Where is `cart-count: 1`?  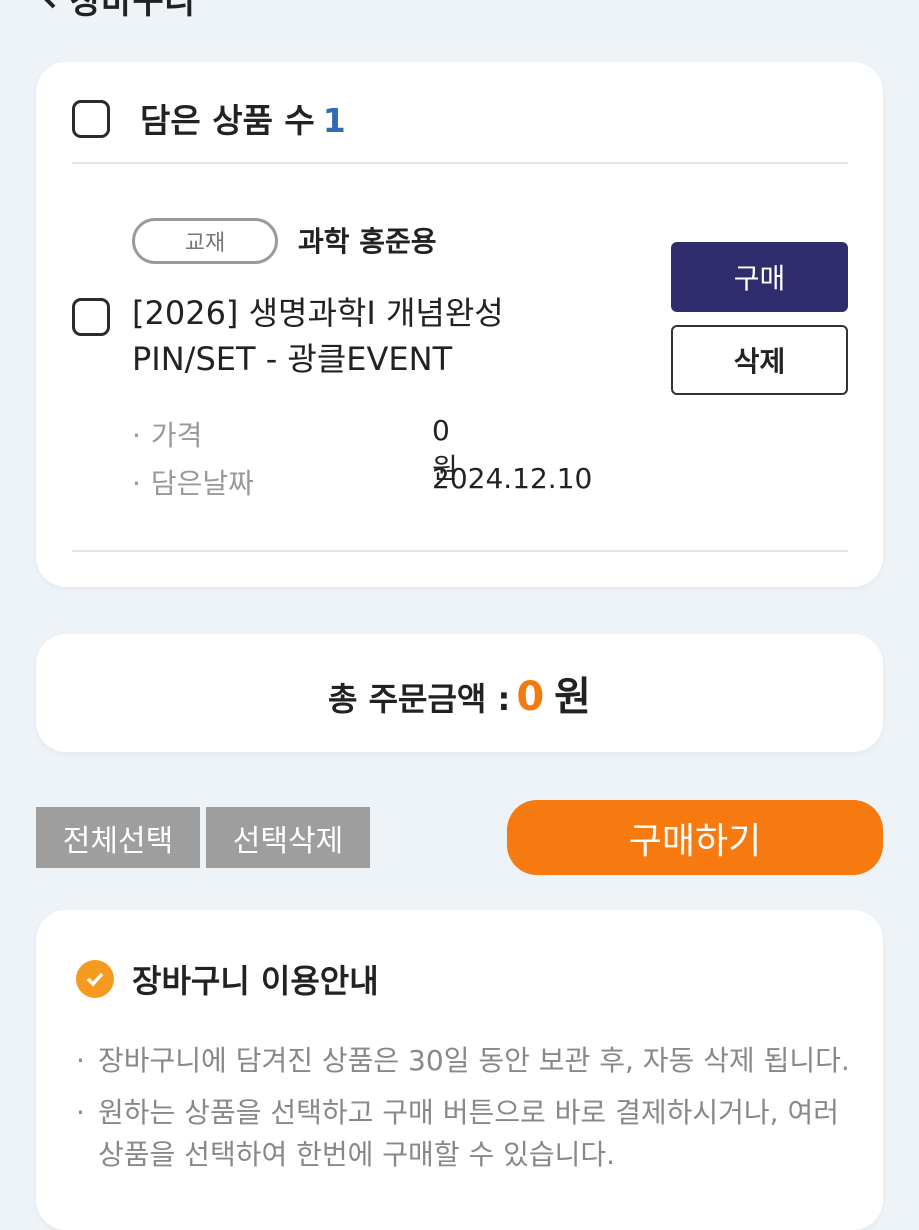
cart-count: 1 is located at coordinates (334, 120).